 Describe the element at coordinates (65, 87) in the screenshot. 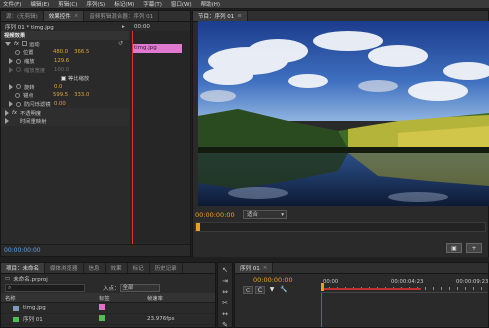

I see `rotation-row: 旋转 0.0` at that location.